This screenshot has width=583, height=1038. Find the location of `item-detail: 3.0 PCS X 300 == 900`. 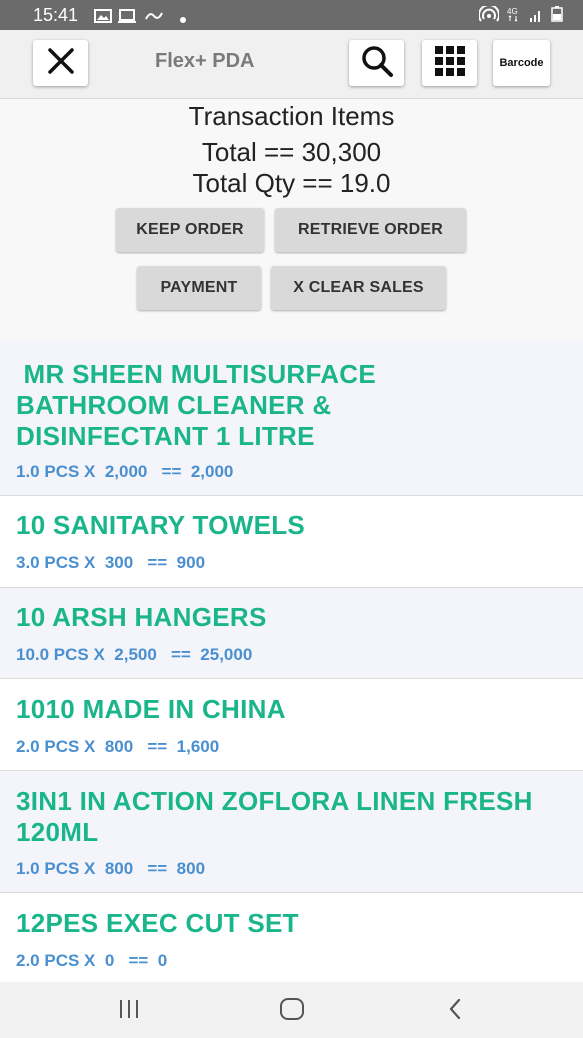

item-detail: 3.0 PCS X 300 == 900 is located at coordinates (111, 562).